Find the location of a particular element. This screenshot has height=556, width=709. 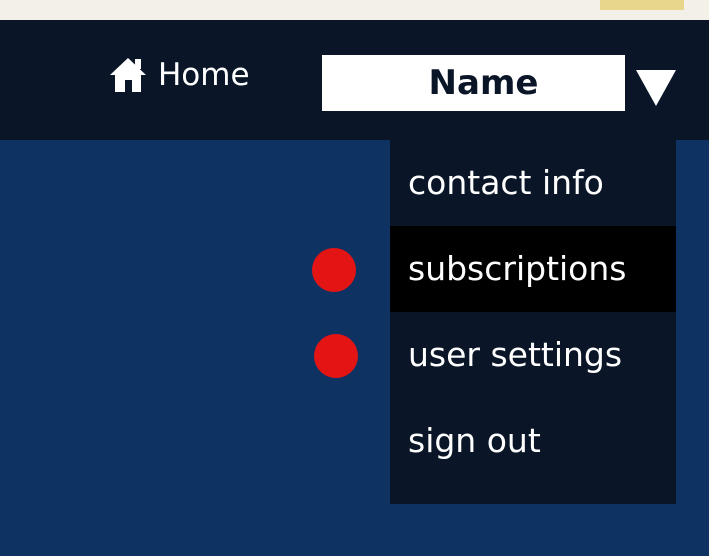

menu-item-label: contact info is located at coordinates (506, 182).